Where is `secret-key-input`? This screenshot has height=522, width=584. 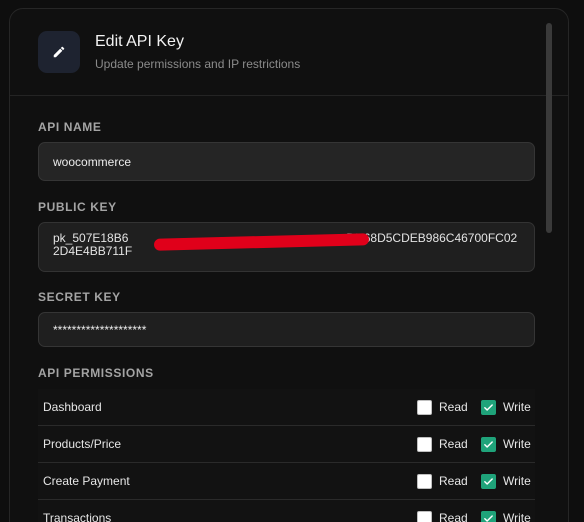
secret-key-input is located at coordinates (286, 329).